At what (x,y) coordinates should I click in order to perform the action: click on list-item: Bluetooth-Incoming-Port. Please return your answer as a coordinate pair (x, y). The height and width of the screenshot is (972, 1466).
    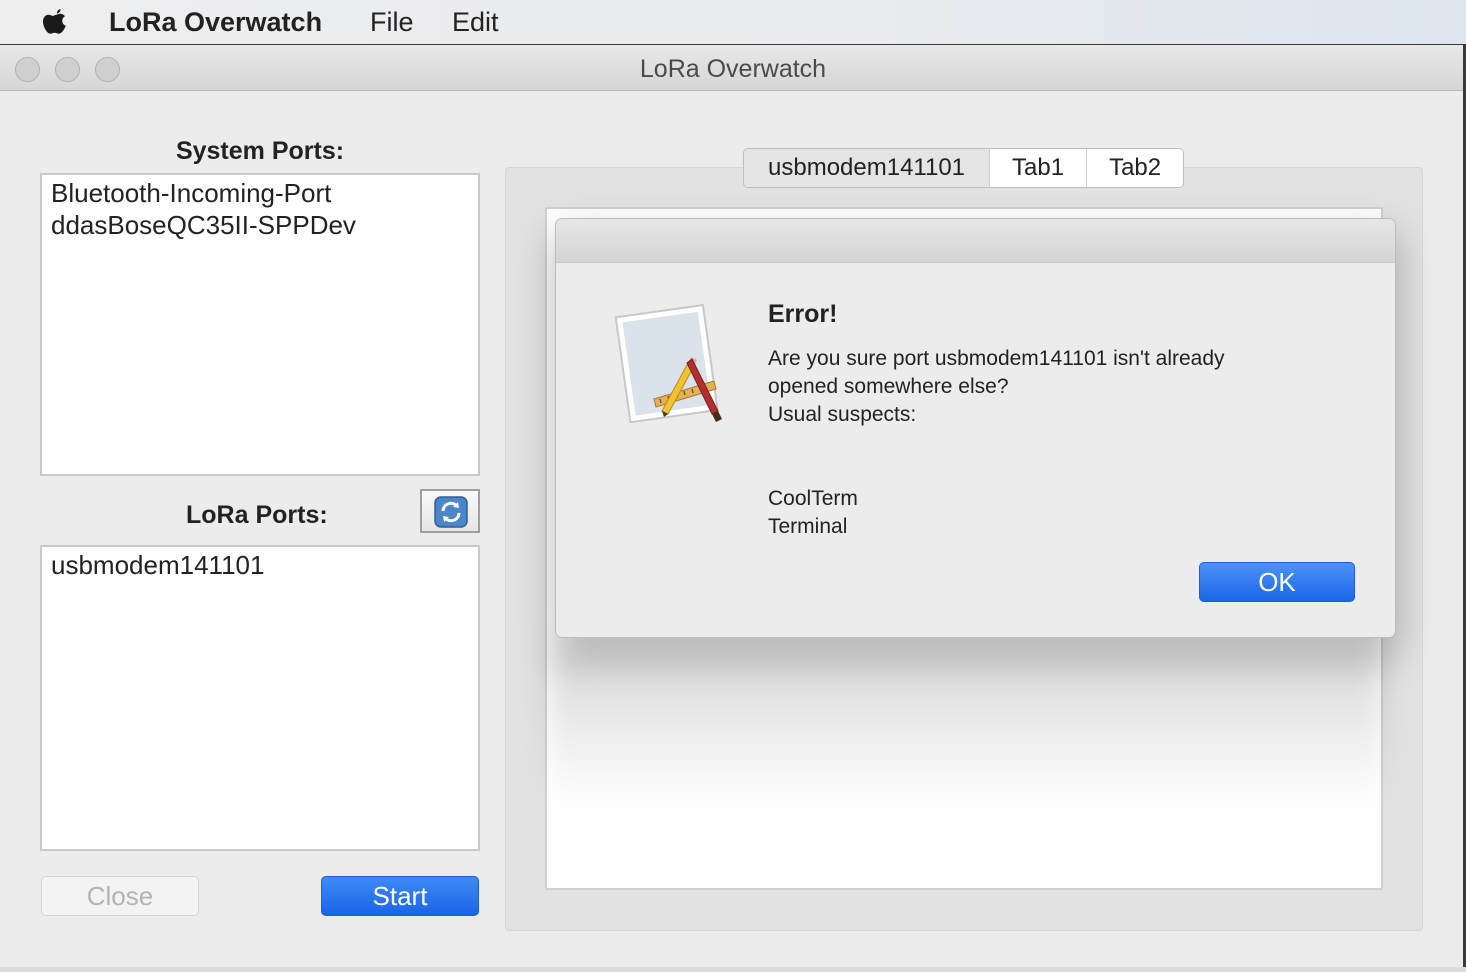
    Looking at the image, I should click on (260, 193).